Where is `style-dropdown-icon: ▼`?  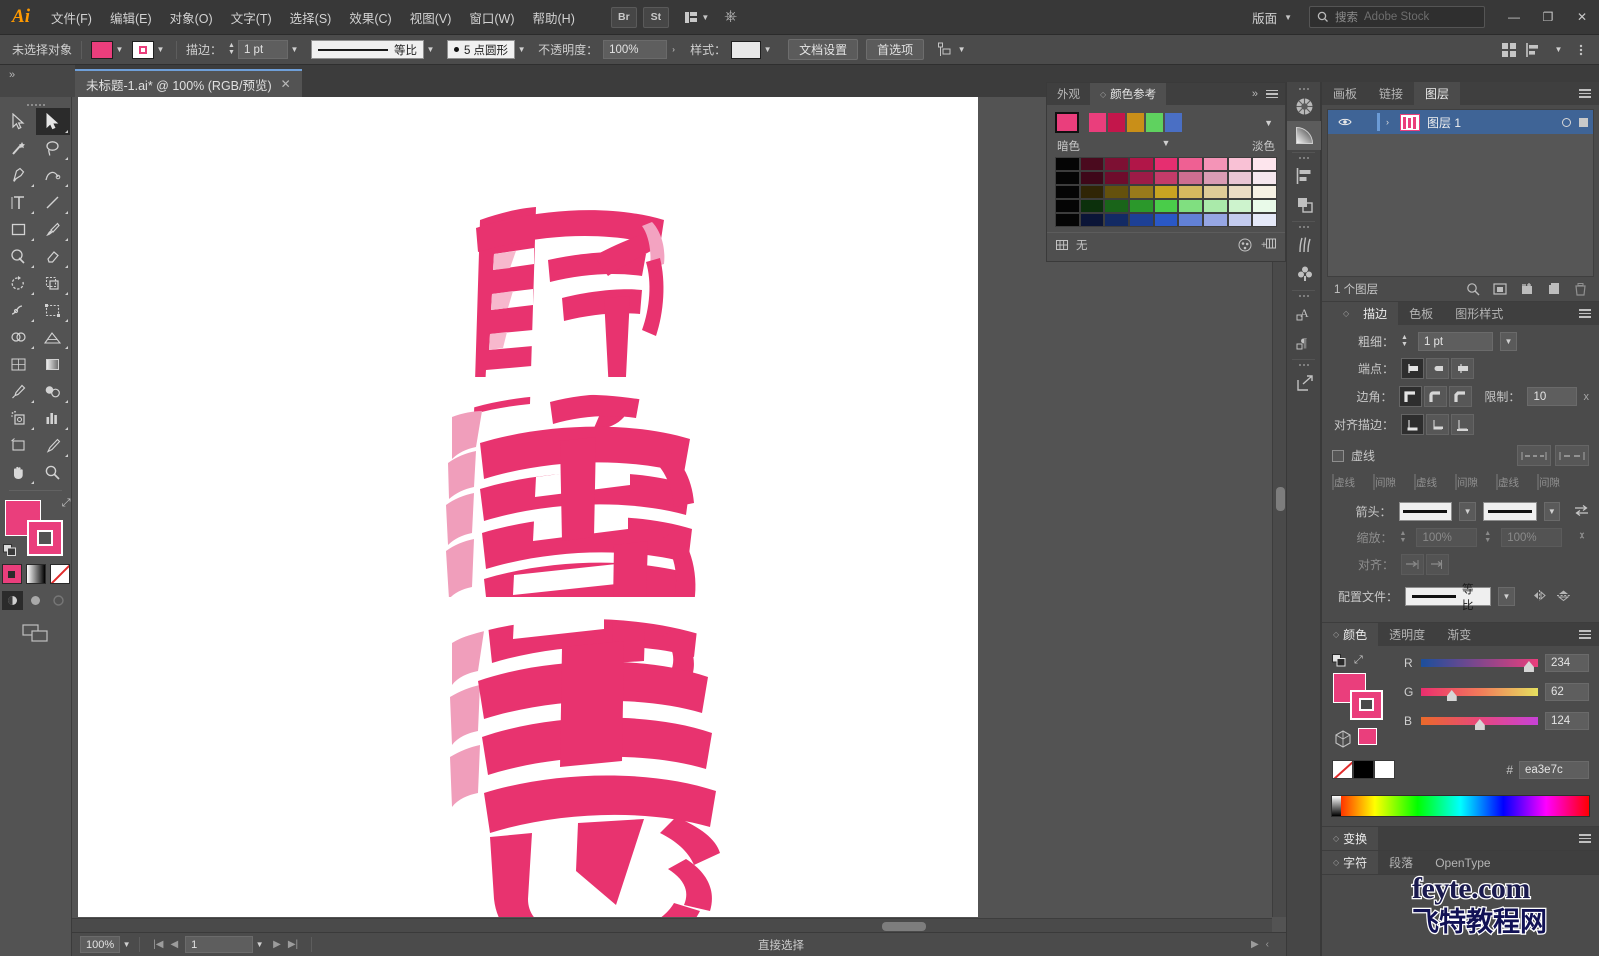 style-dropdown-icon: ▼ is located at coordinates (767, 50).